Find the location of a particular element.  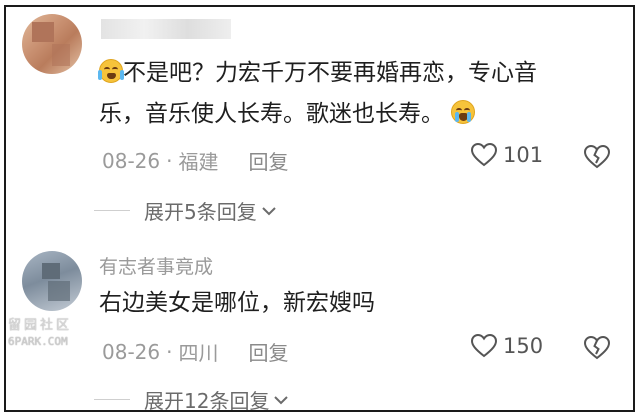

comment-location: 福建 is located at coordinates (198, 162).